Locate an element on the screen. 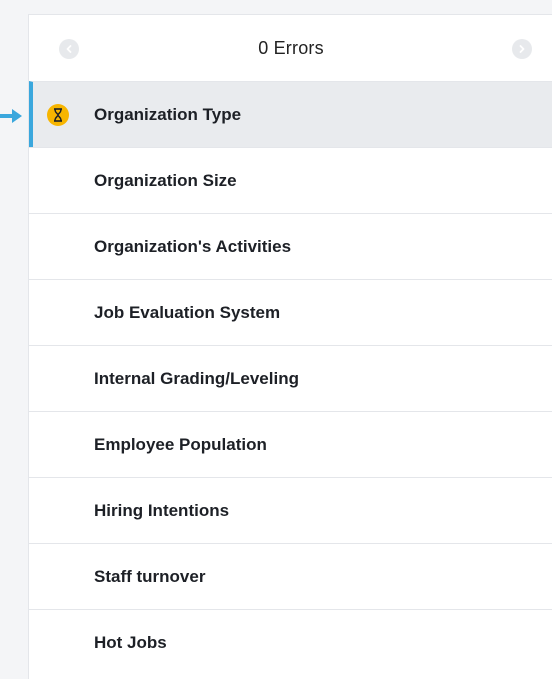  hourglass-icon is located at coordinates (58, 114).